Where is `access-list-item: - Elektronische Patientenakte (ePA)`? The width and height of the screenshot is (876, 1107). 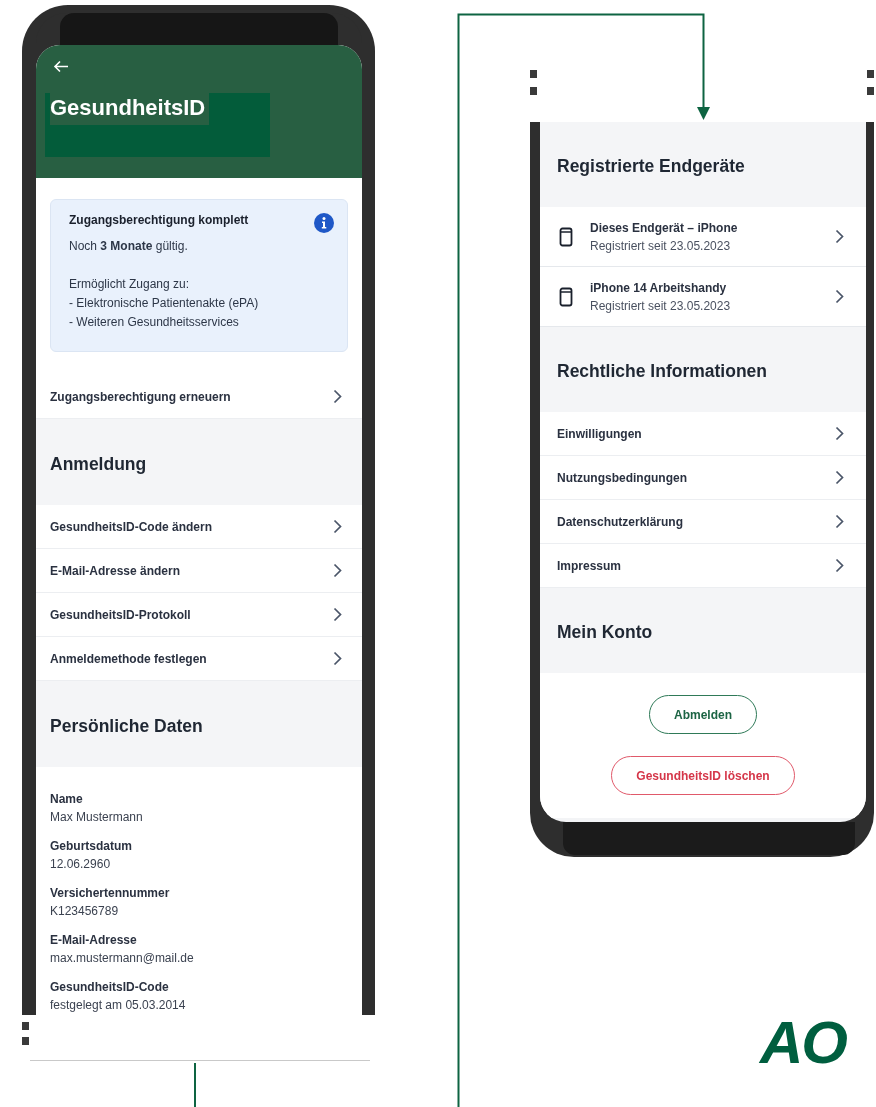
access-list-item: - Elektronische Patientenakte (ePA) is located at coordinates (164, 303).